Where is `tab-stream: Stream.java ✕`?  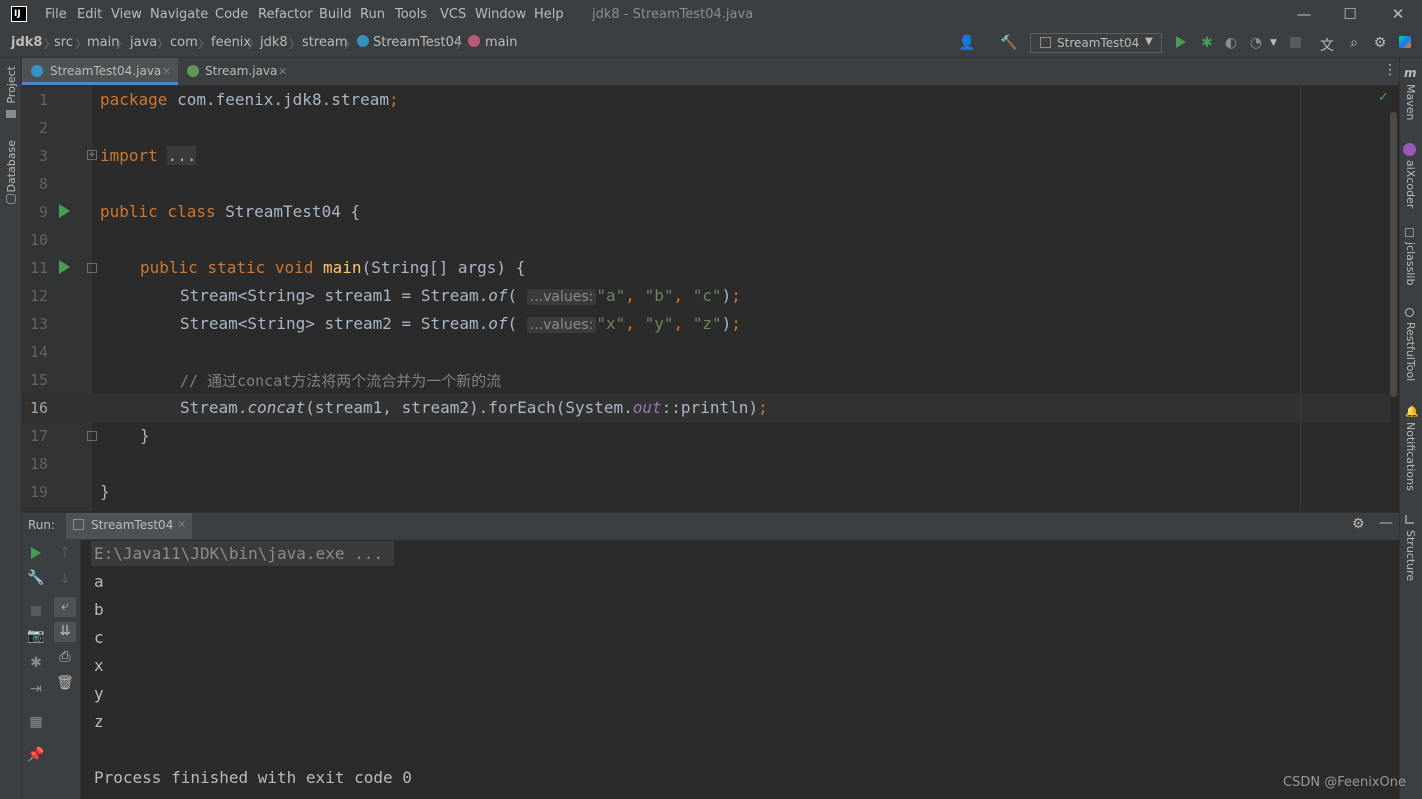
tab-stream: Stream.java ✕ is located at coordinates (236, 71).